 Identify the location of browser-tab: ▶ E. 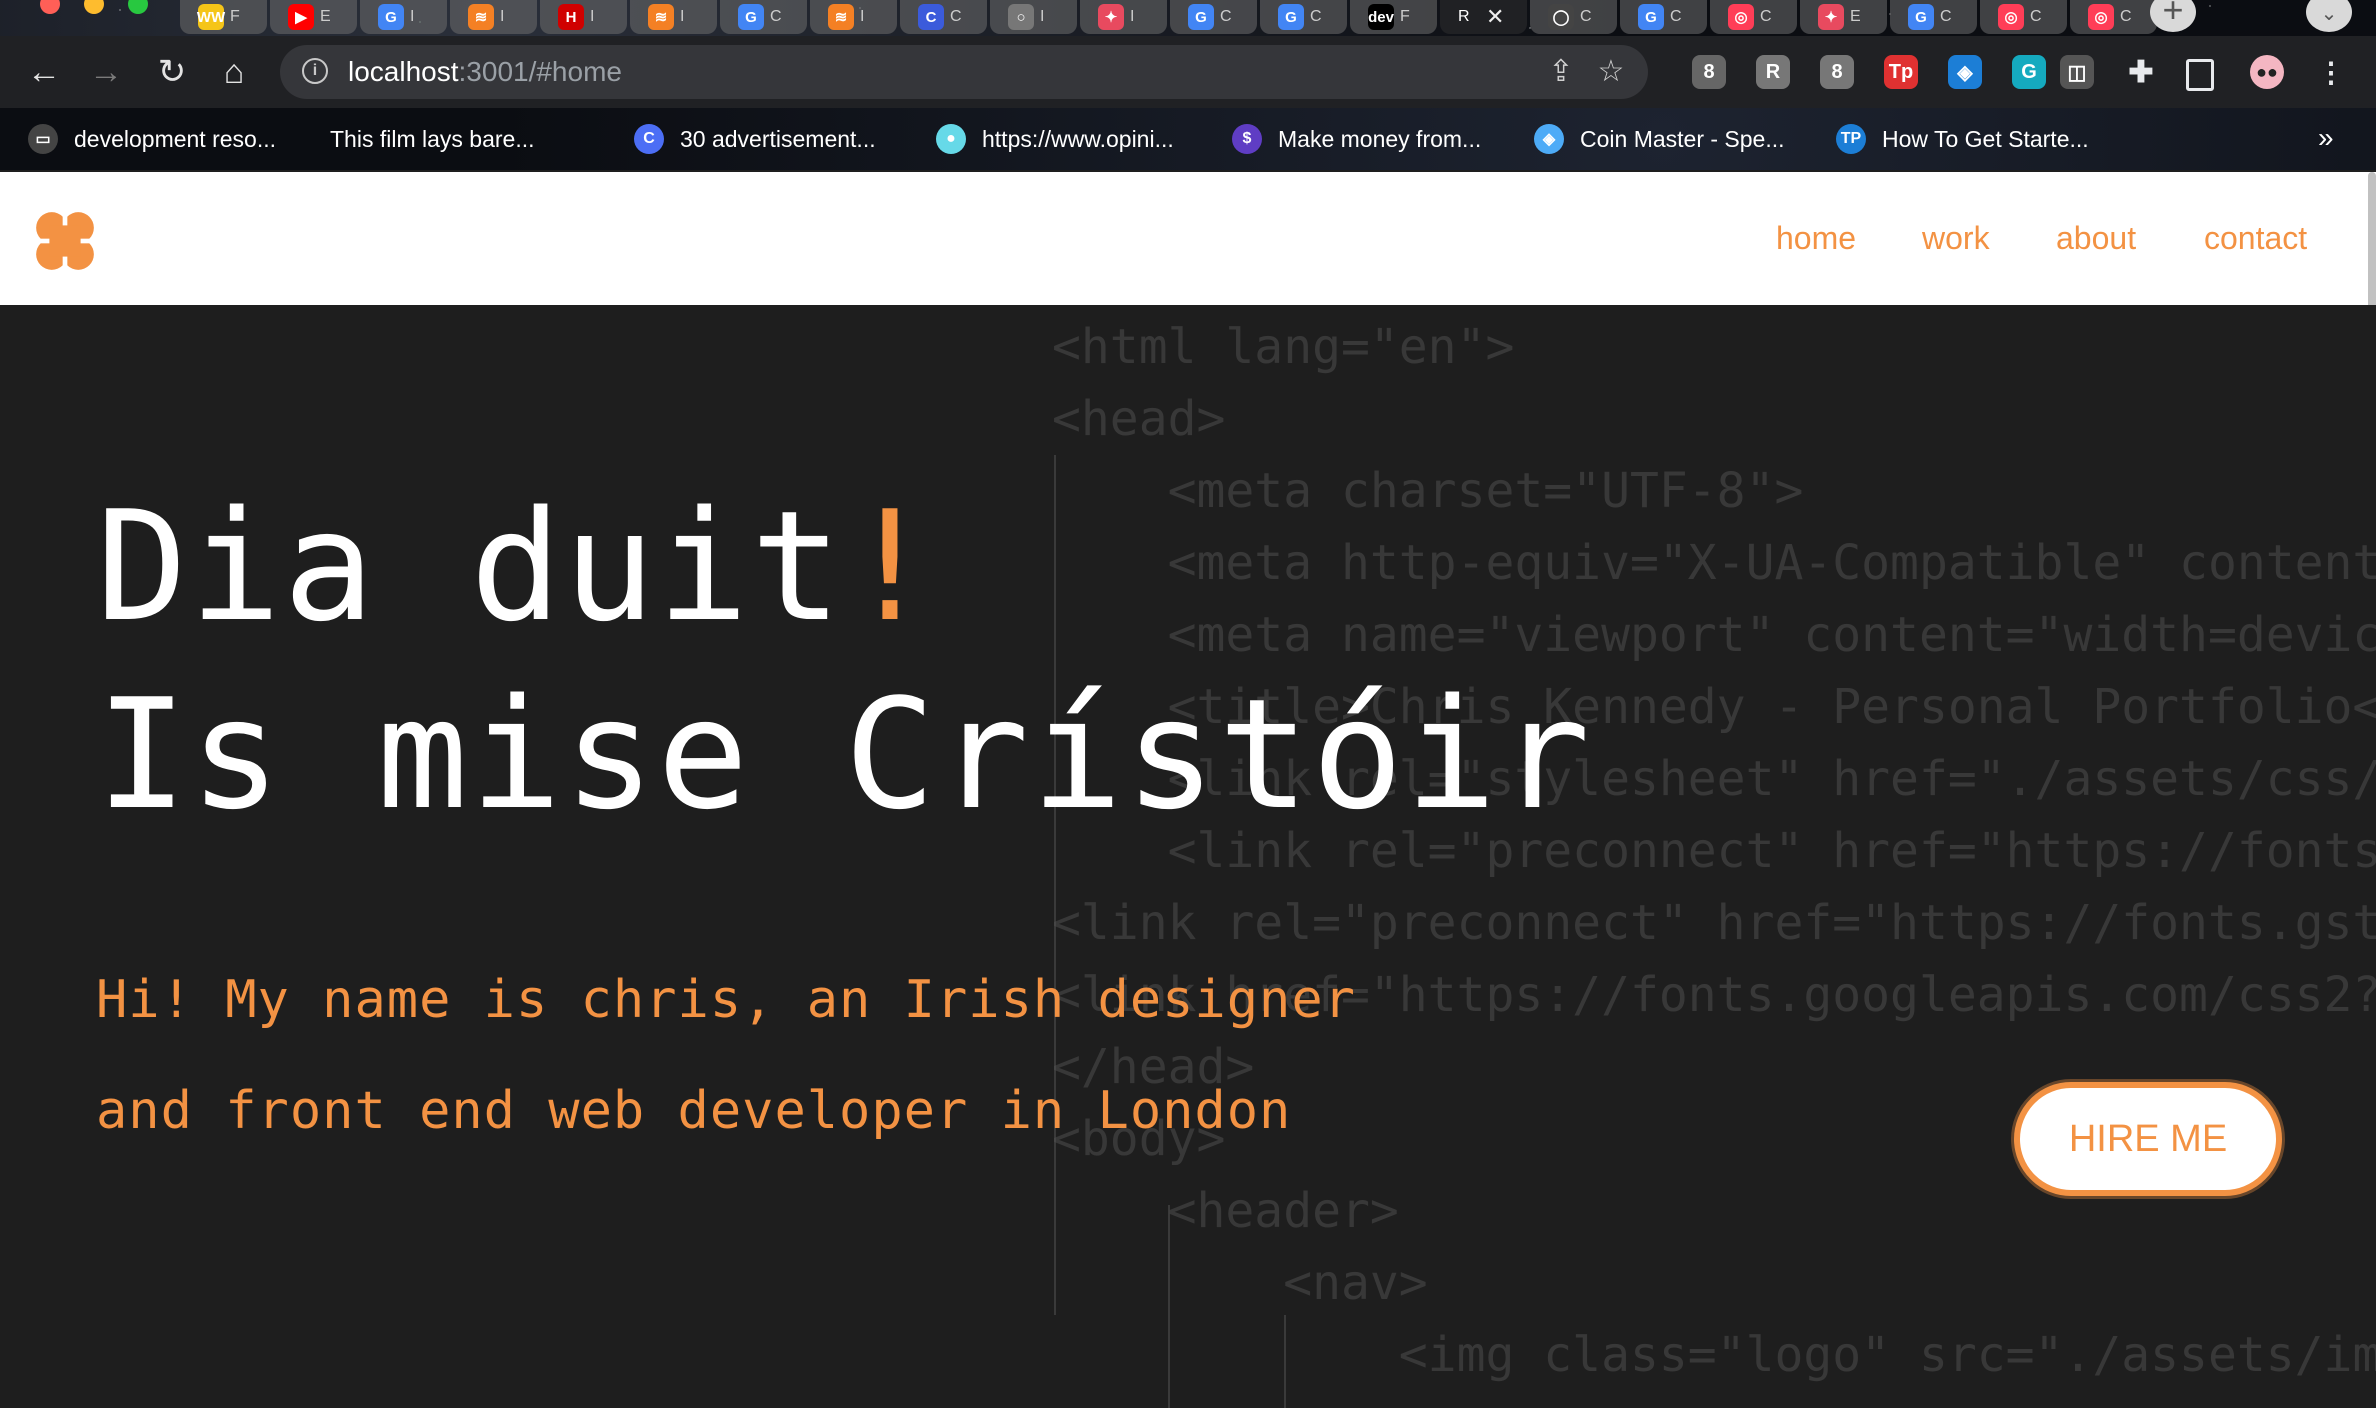
(313, 17).